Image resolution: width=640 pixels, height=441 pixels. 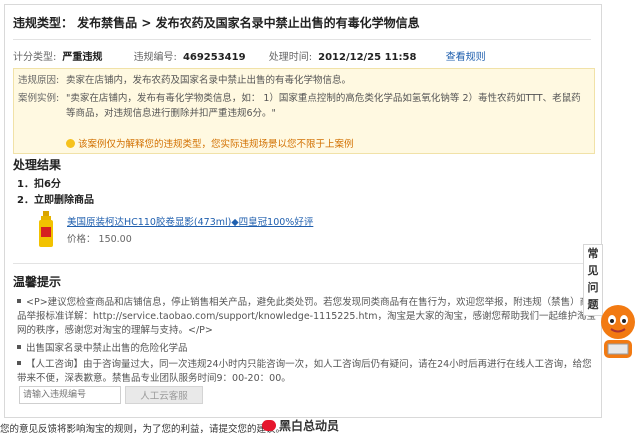 I want to click on tip-item: 出售国家名录中禁止出售的危险化学品, so click(x=307, y=349).